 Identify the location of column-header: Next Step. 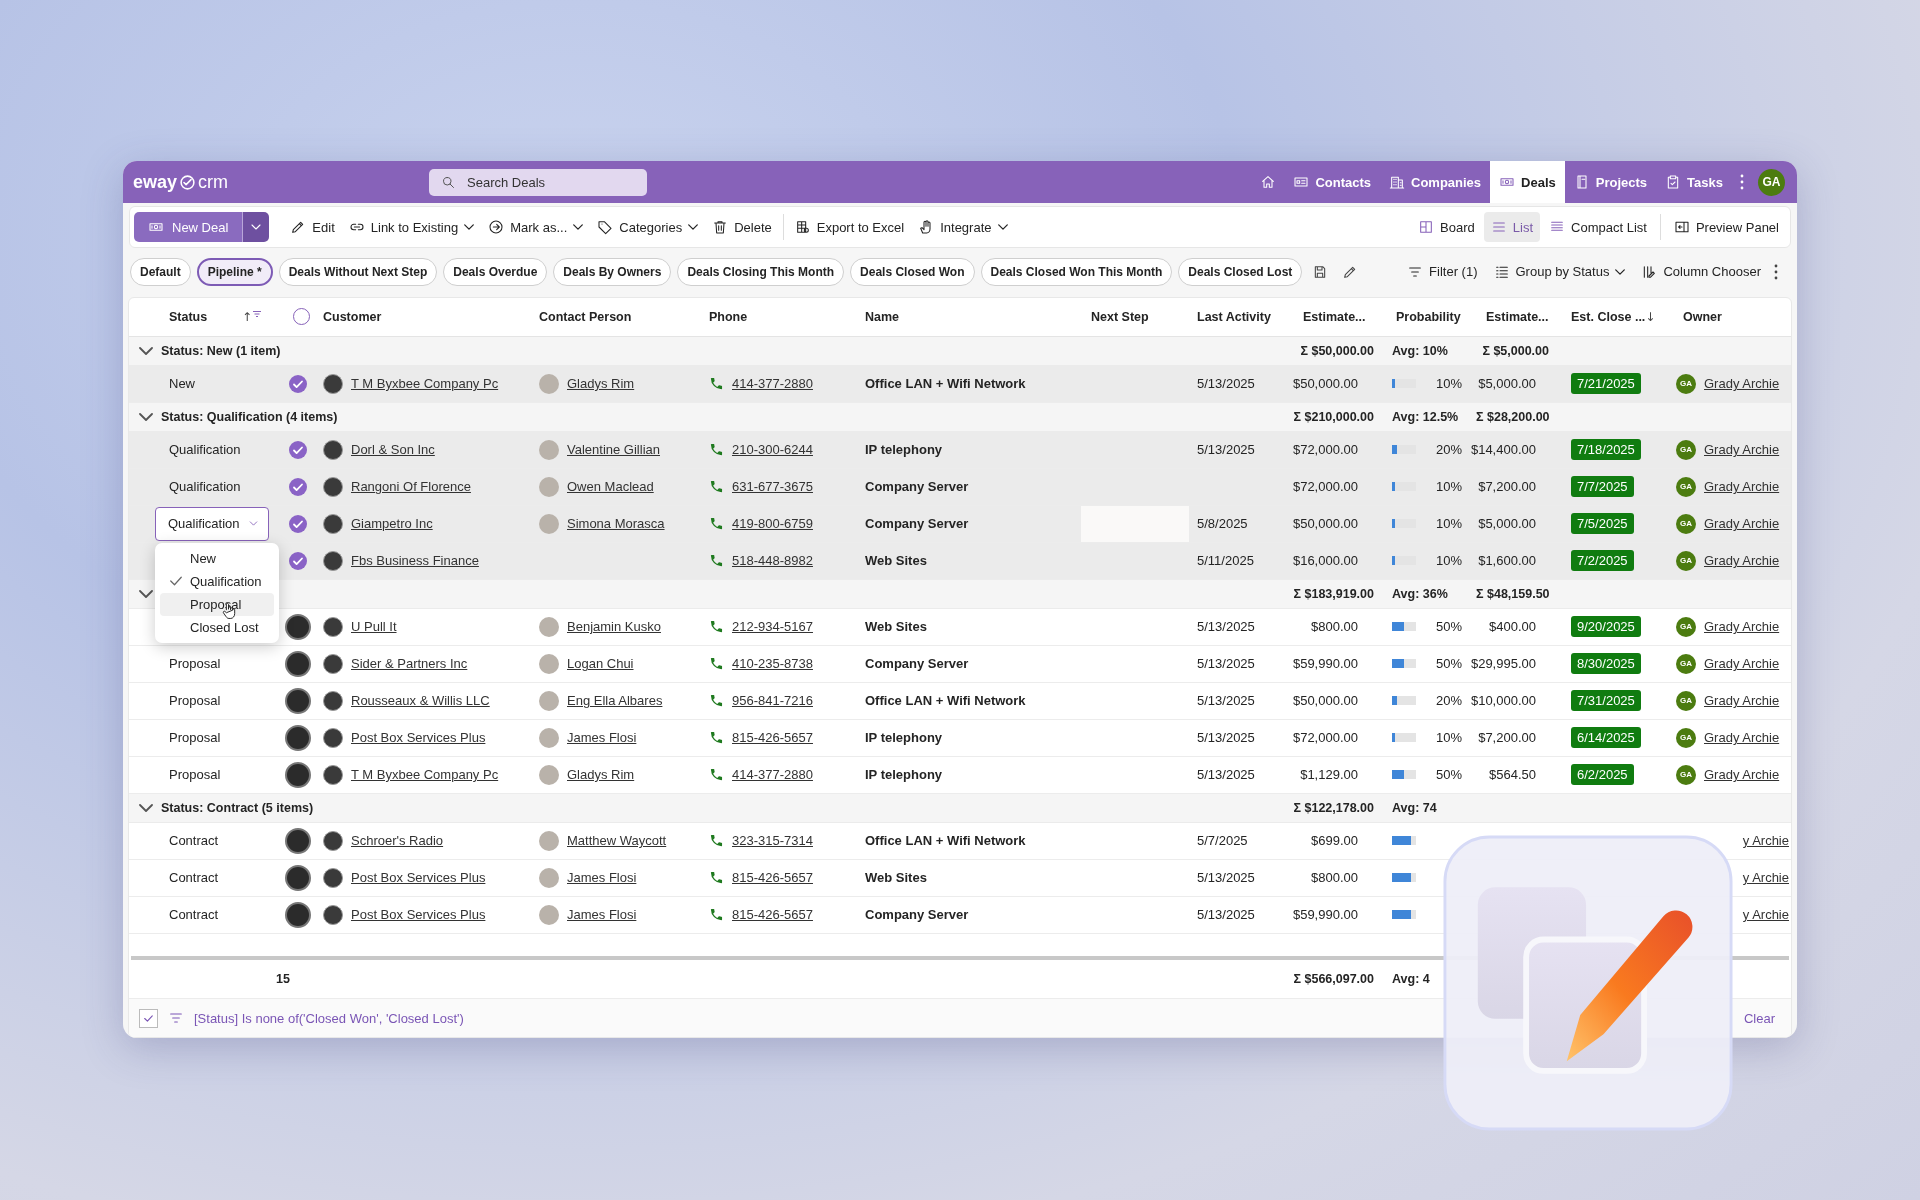
(1120, 316).